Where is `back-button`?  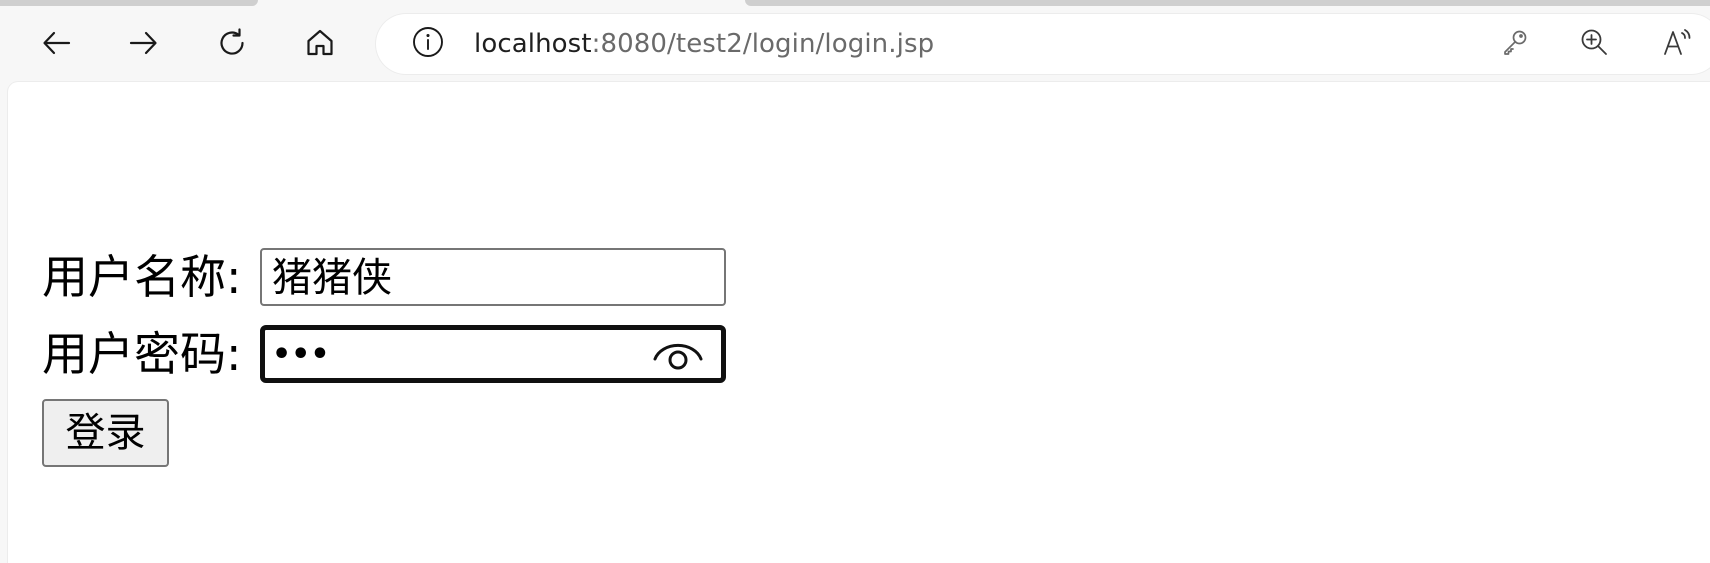
back-button is located at coordinates (57, 45).